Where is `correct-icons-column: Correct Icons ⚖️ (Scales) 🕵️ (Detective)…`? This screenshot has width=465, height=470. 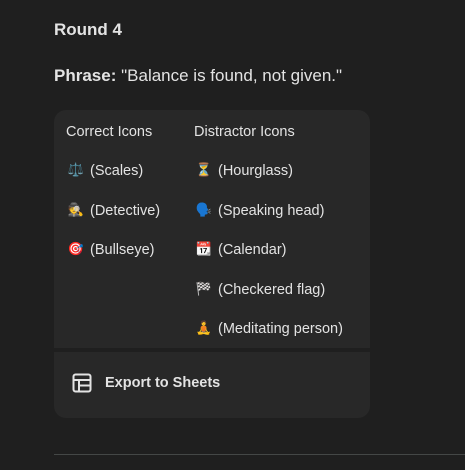
correct-icons-column: Correct Icons ⚖️ (Scales) 🕵️ (Detective)… is located at coordinates (113, 201).